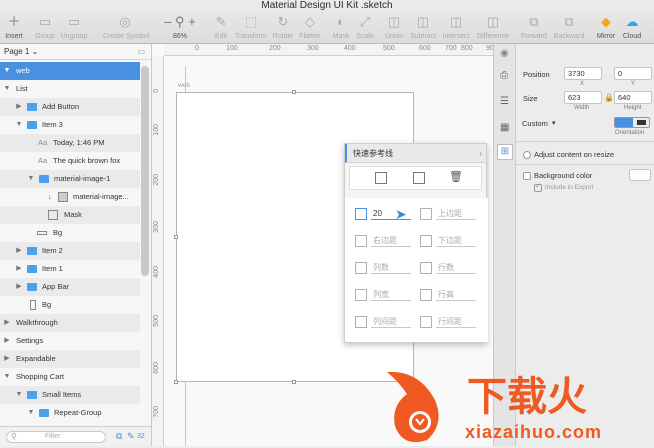 The image size is (654, 448). What do you see at coordinates (609, 97) in the screenshot?
I see `lock-icon: 🔒` at bounding box center [609, 97].